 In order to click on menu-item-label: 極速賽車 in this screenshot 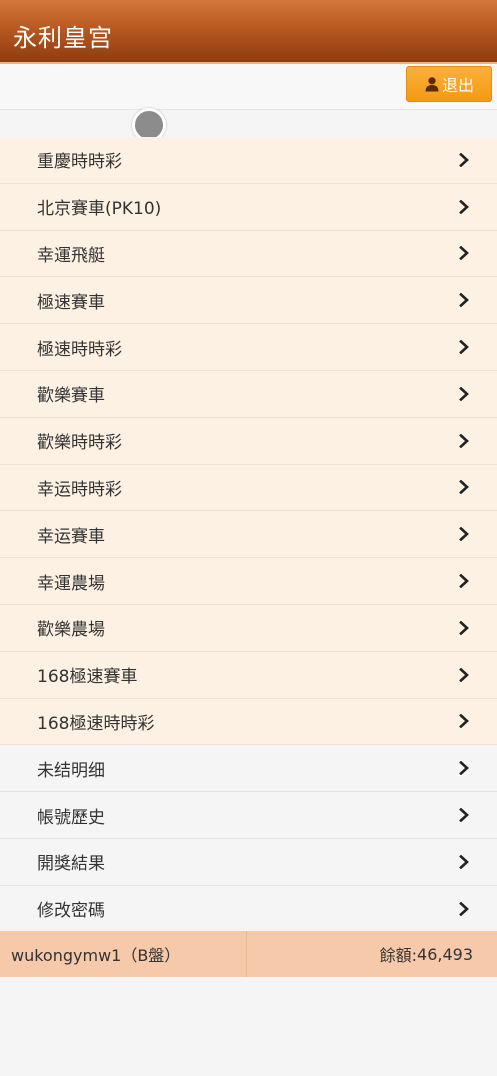, I will do `click(71, 302)`.